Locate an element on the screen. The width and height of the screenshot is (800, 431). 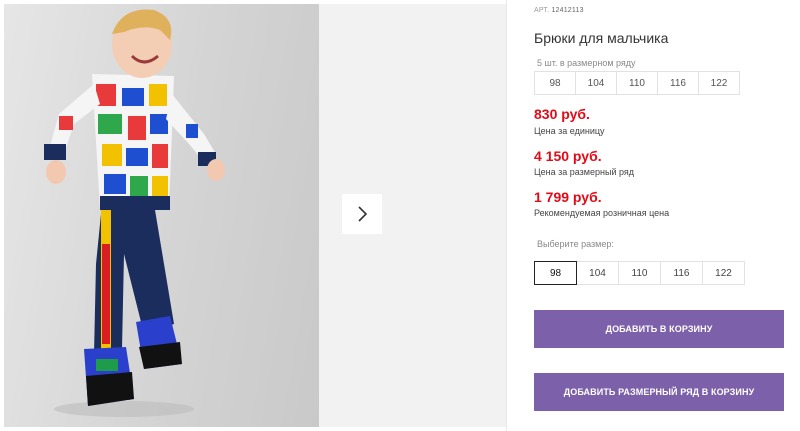
add-to-cart-button: ДОБАВИТЬ В КОРЗИНУ is located at coordinates (659, 329).